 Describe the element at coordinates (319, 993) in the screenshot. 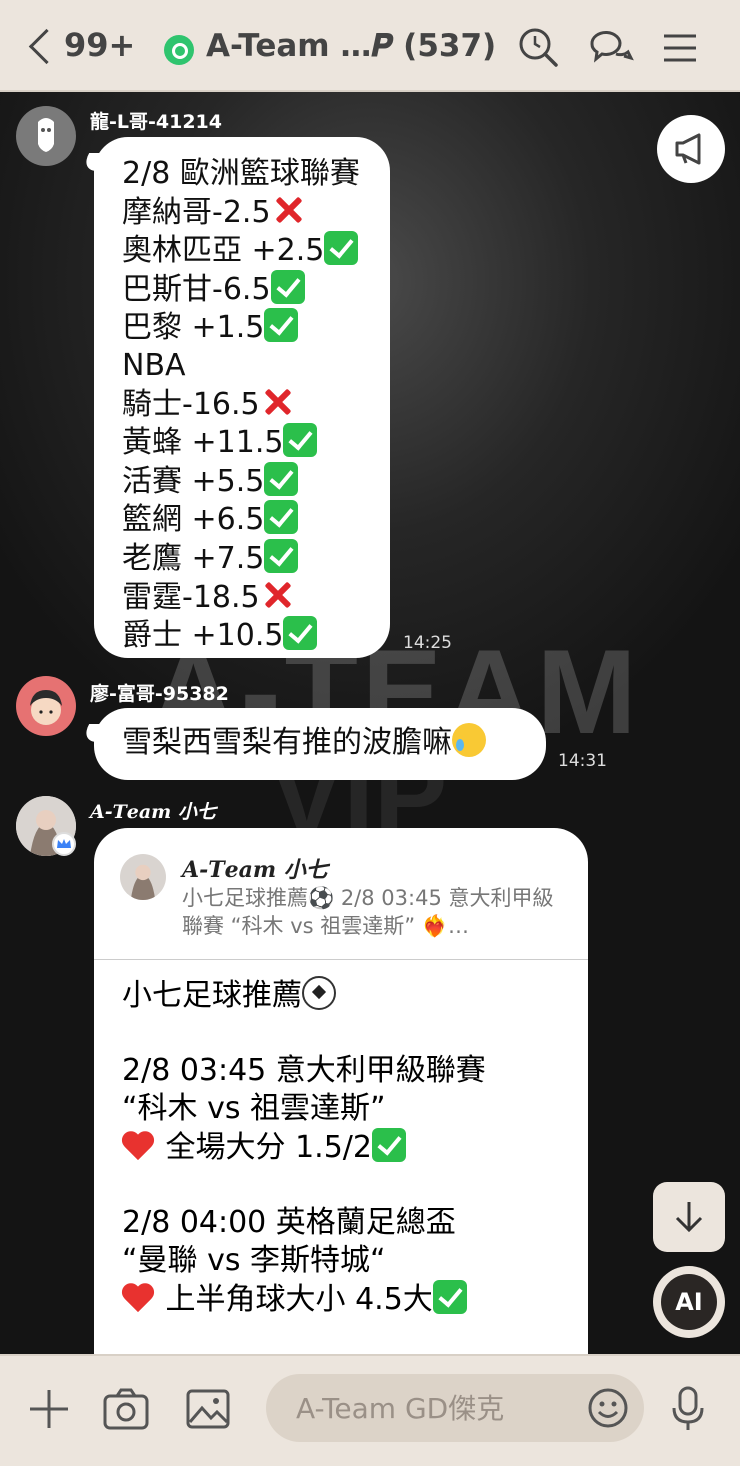

I see `soccer-ball-icon` at that location.